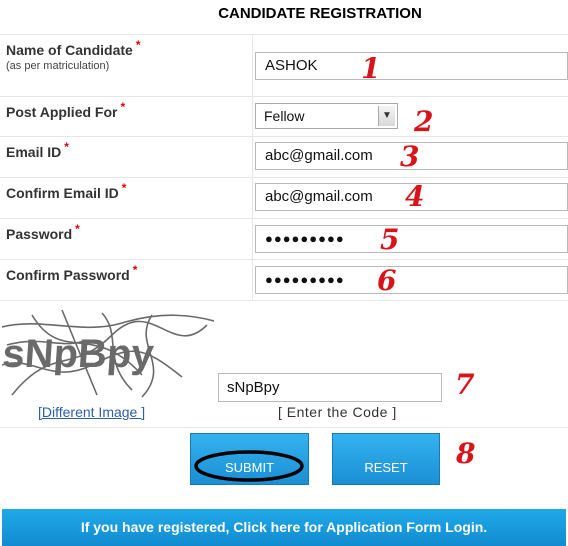 The width and height of the screenshot is (568, 546). What do you see at coordinates (337, 412) in the screenshot?
I see `enter-code-hint: [ Enter the Code ]` at bounding box center [337, 412].